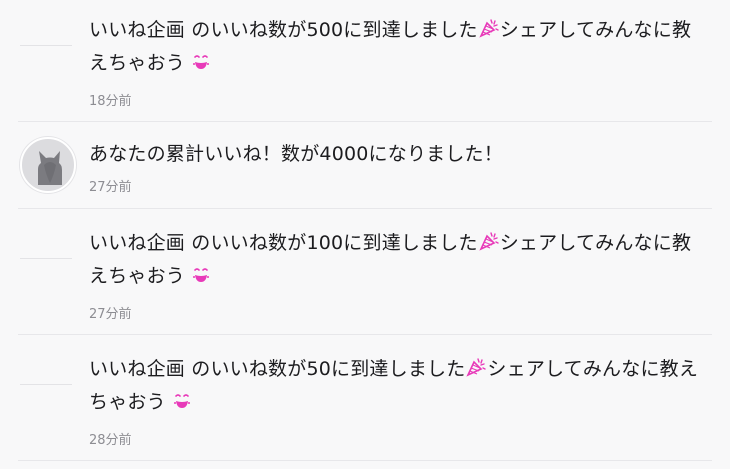 This screenshot has width=730, height=469. I want to click on notification-message: いいね企画 のいいね数が50に到達しました シェアしてみんなに教え ちゃおう, so click(399, 386).